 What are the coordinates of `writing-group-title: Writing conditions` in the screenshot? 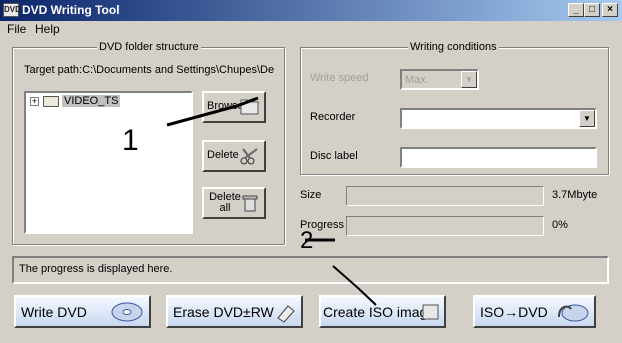 It's located at (453, 47).